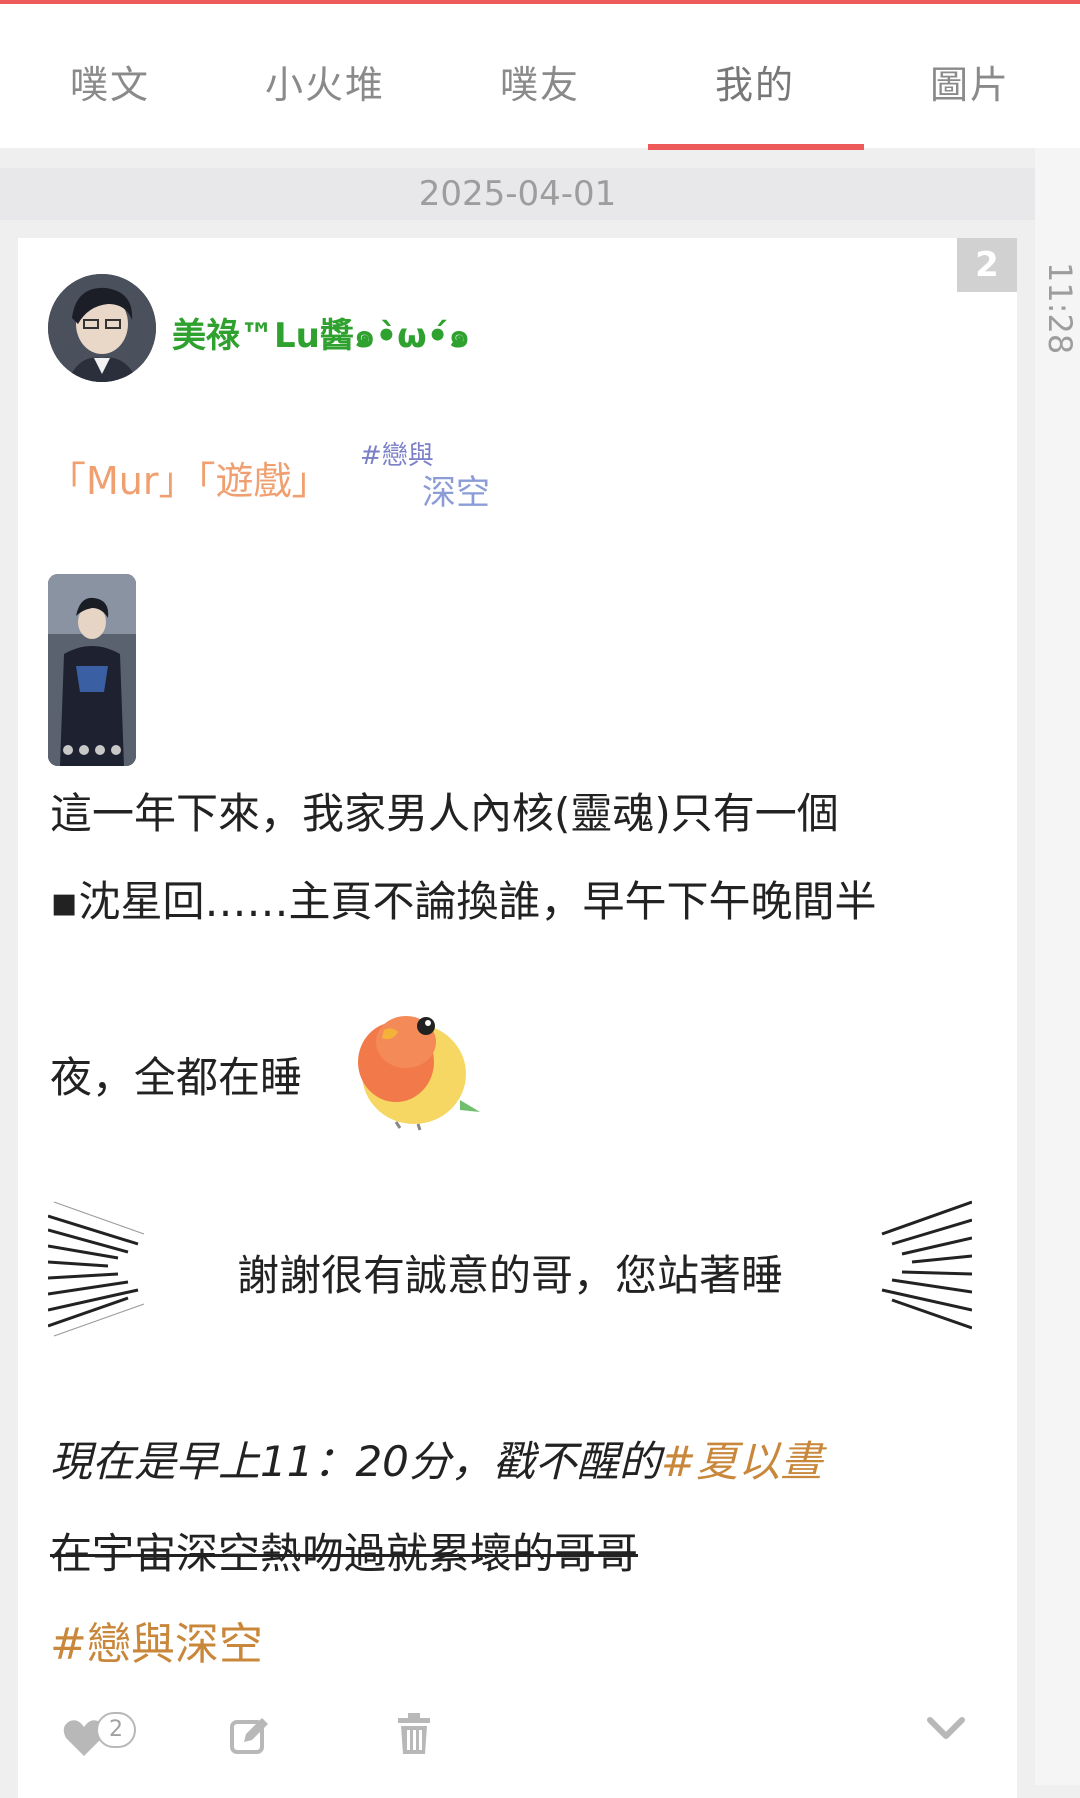 This screenshot has width=1080, height=1798. What do you see at coordinates (463, 901) in the screenshot?
I see `post-text-line-2: ▪沈星回……主頁不論換誰，早午下午晚間半` at bounding box center [463, 901].